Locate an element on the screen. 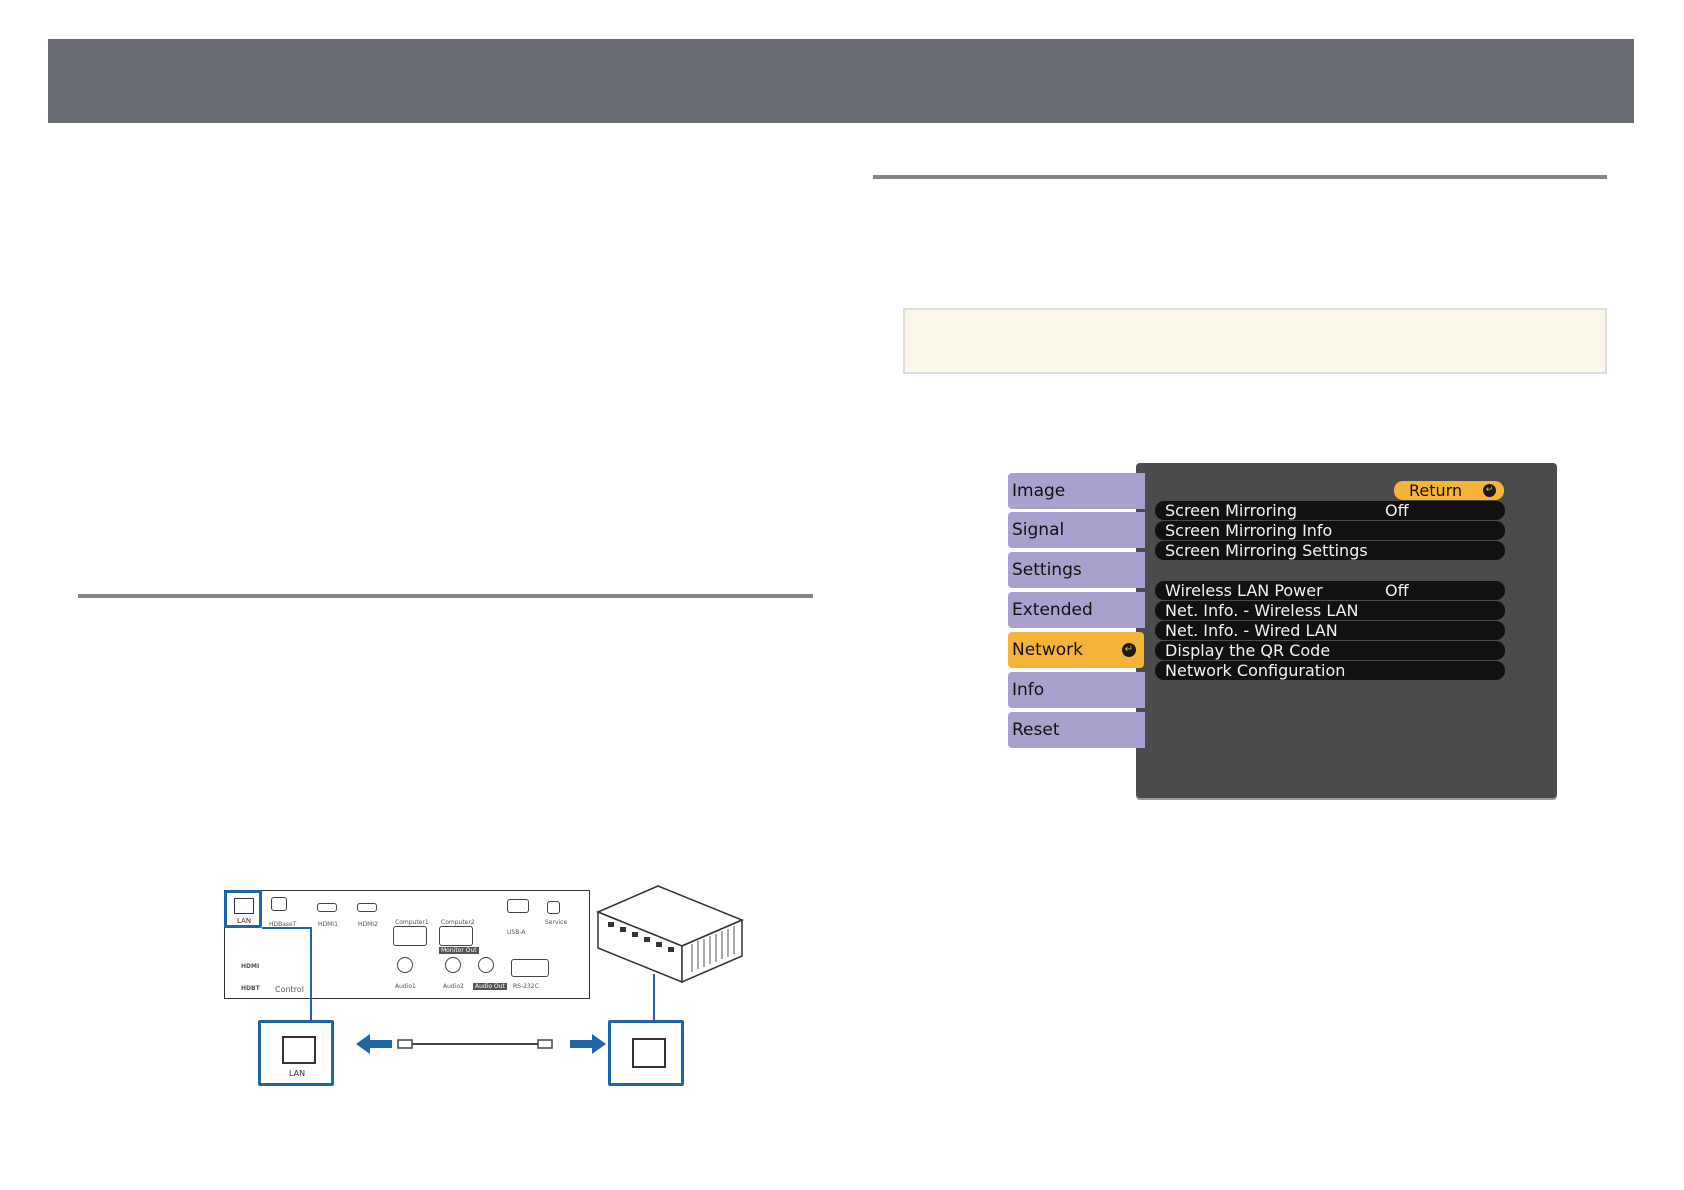  item-label: Network Configuration is located at coordinates (1255, 670).